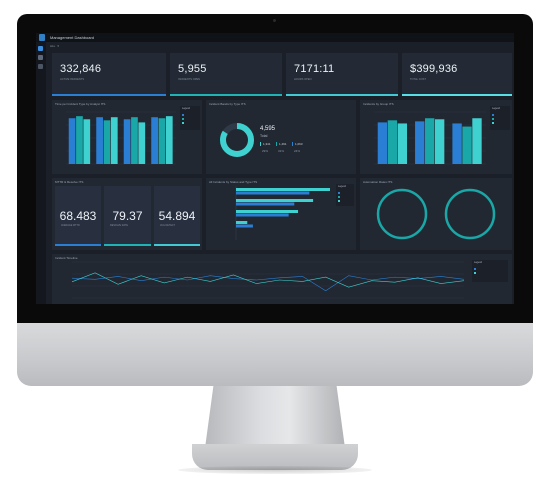  I want to click on kpi-value: $399,936, so click(434, 69).